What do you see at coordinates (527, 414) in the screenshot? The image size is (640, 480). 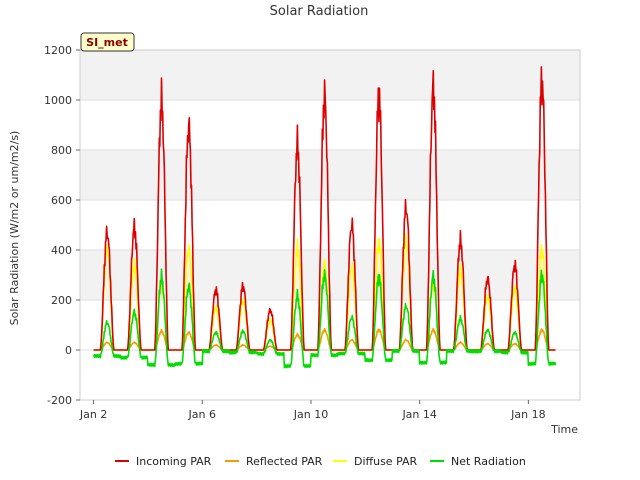 I see `x-tick-label: Jan 18` at bounding box center [527, 414].